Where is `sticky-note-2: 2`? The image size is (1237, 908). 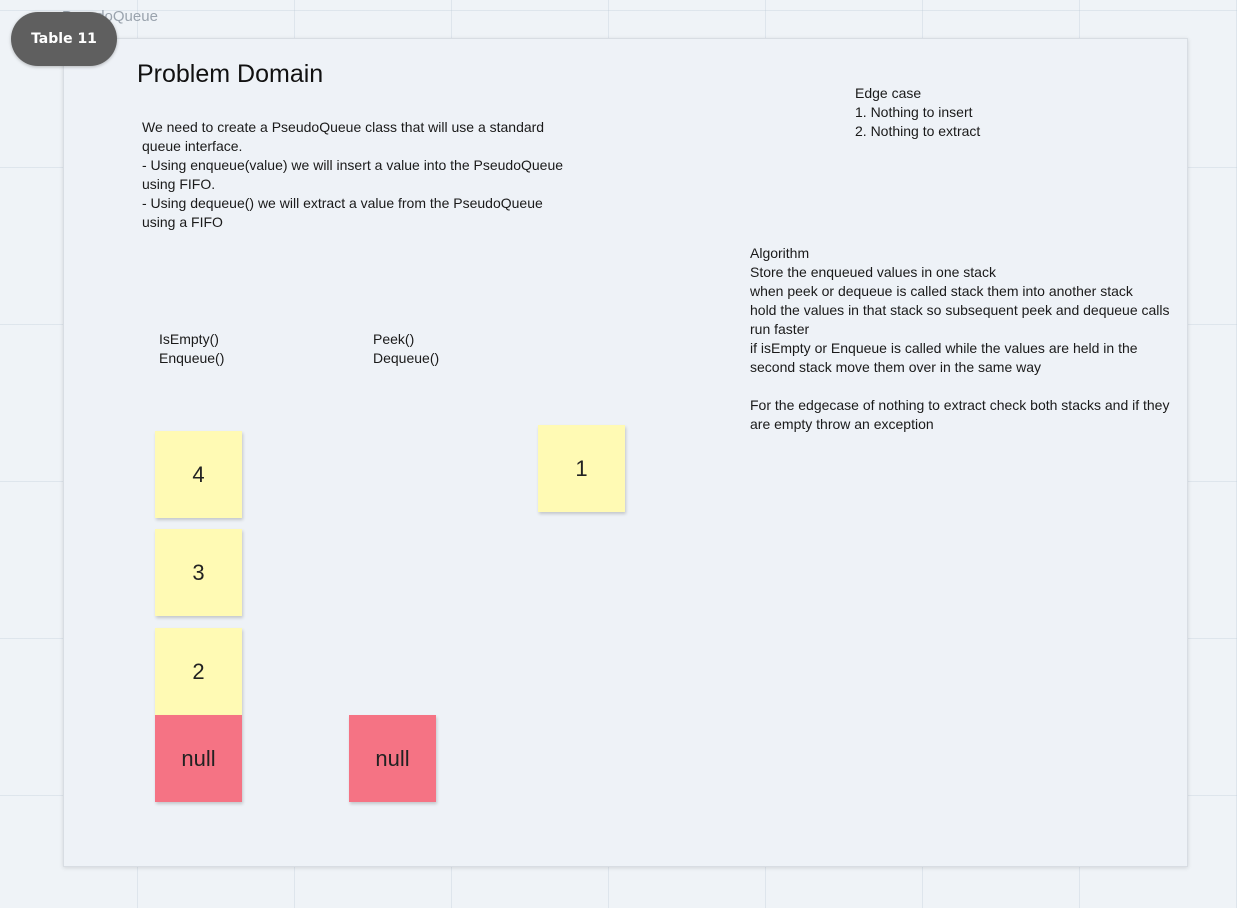 sticky-note-2: 2 is located at coordinates (198, 671).